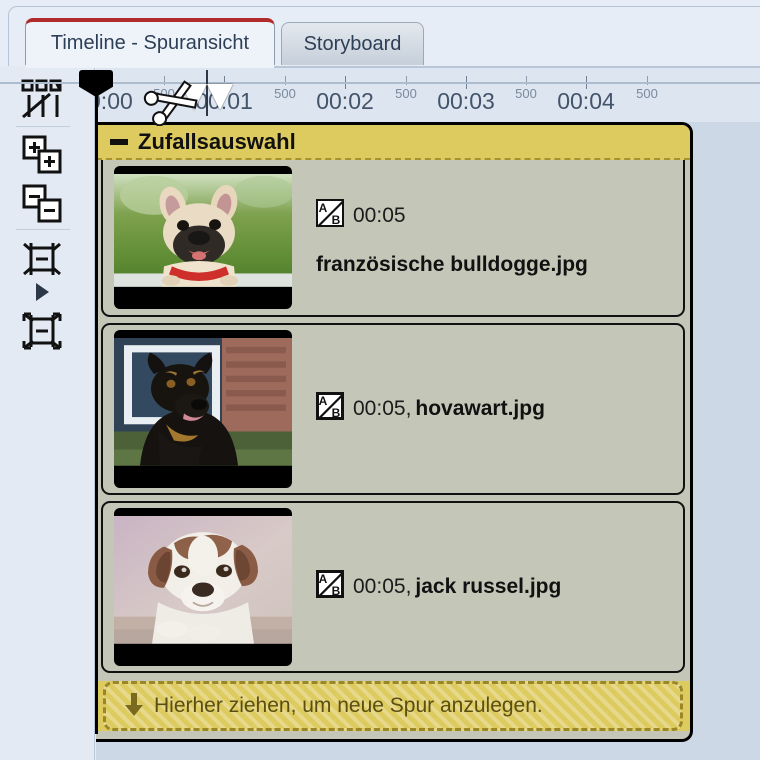  Describe the element at coordinates (348, 705) in the screenshot. I see `dropzone-label: Hierher ziehen, um neue Spur anzulegen.` at that location.